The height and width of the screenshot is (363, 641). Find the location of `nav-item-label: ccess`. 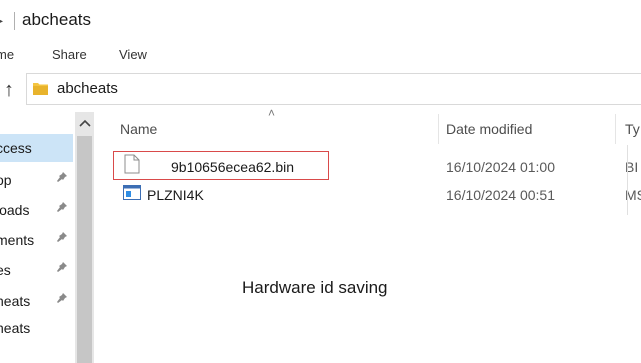

nav-item-label: ccess is located at coordinates (16, 148).